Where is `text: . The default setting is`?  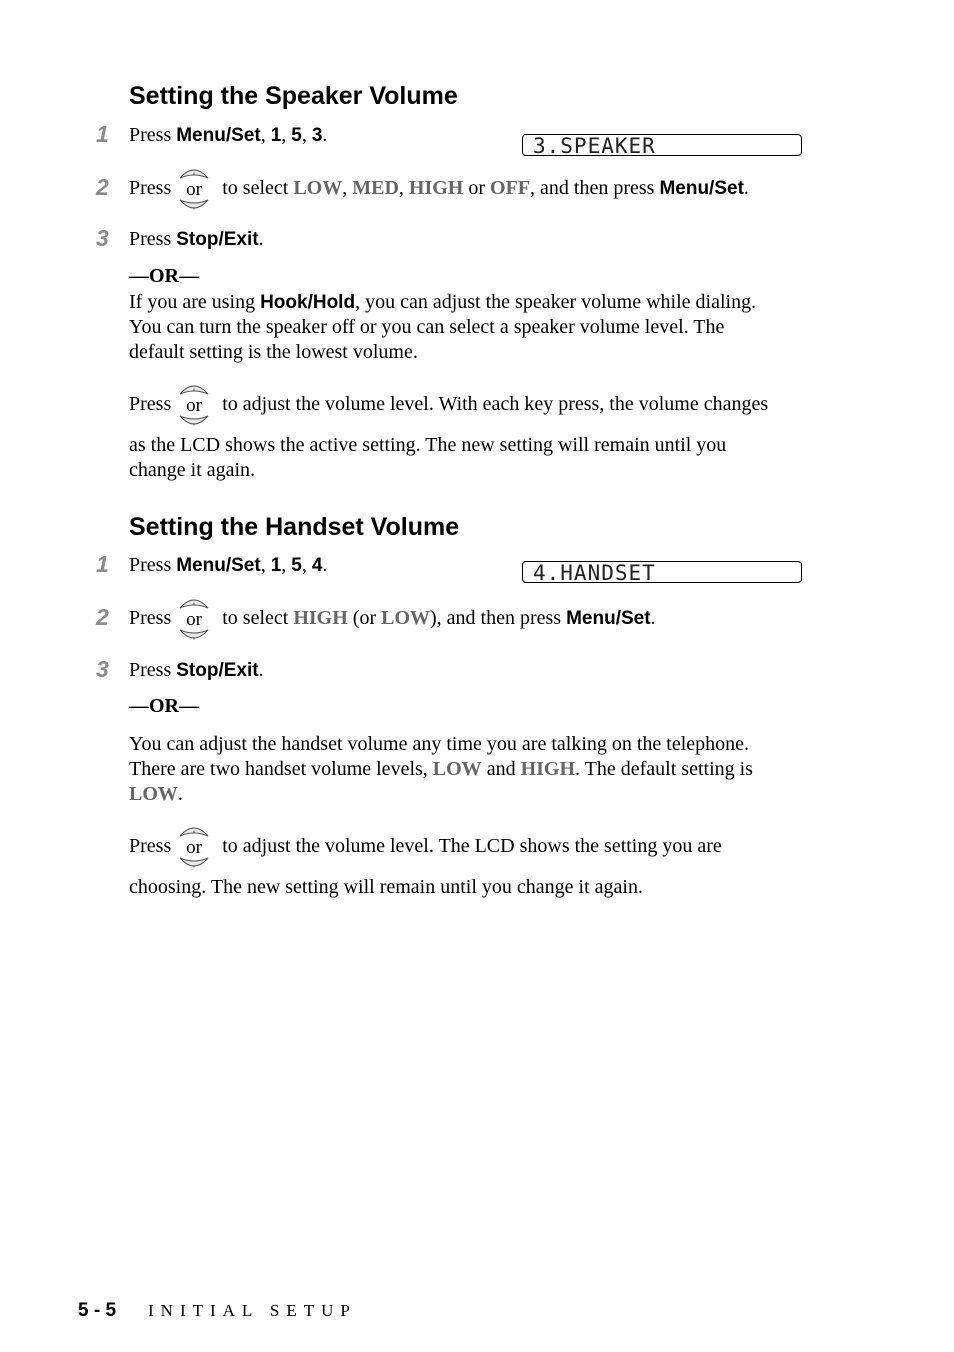
text: . The default setting is is located at coordinates (664, 769).